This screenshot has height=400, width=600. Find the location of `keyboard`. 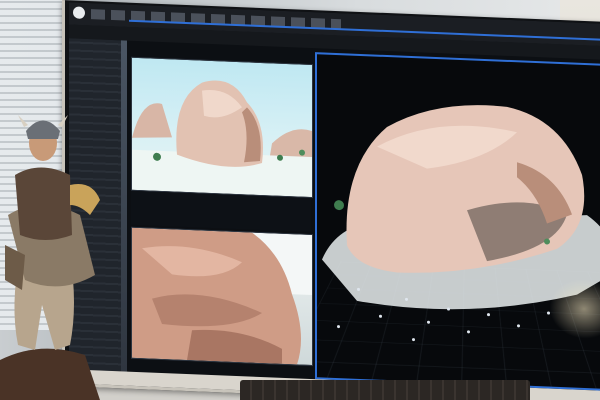

keyboard is located at coordinates (385, 390).